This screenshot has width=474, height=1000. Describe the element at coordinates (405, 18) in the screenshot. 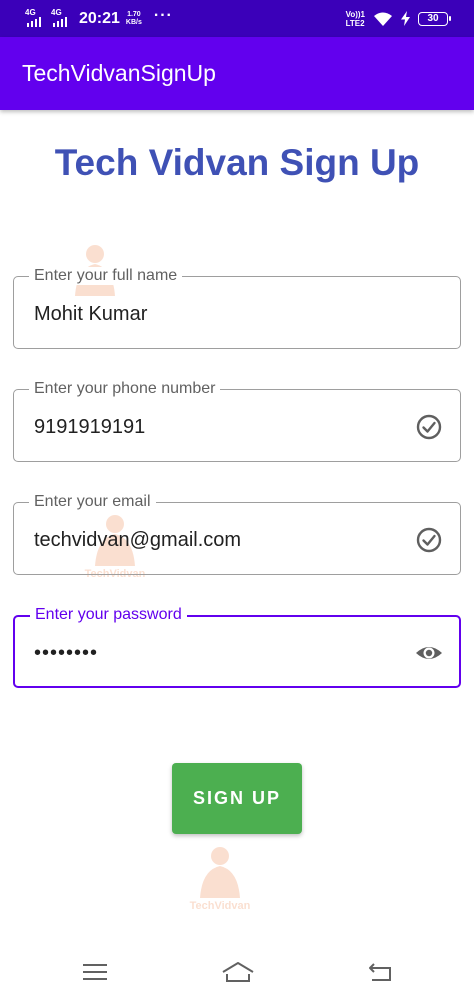

I see `charging-icon` at that location.